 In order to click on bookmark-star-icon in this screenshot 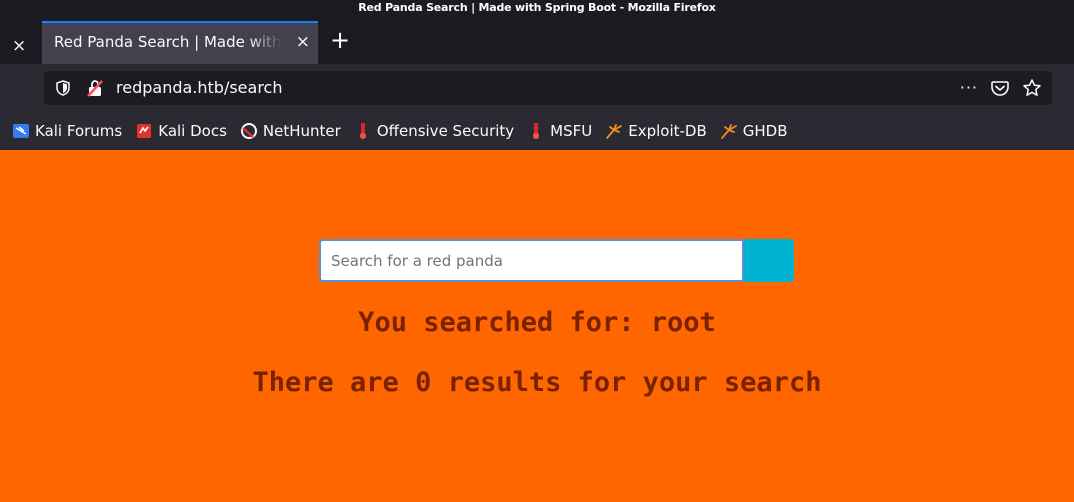, I will do `click(1032, 88)`.